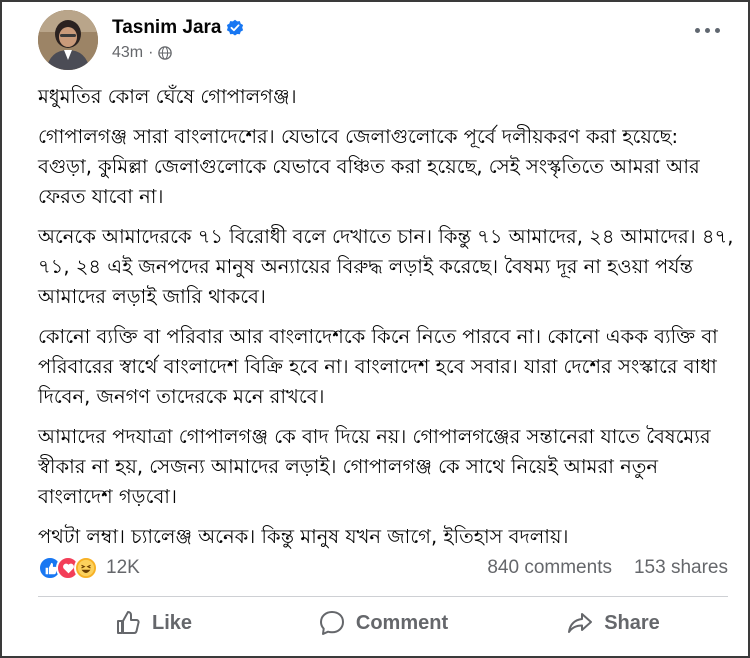 The width and height of the screenshot is (750, 658). I want to click on share-label: Share, so click(632, 622).